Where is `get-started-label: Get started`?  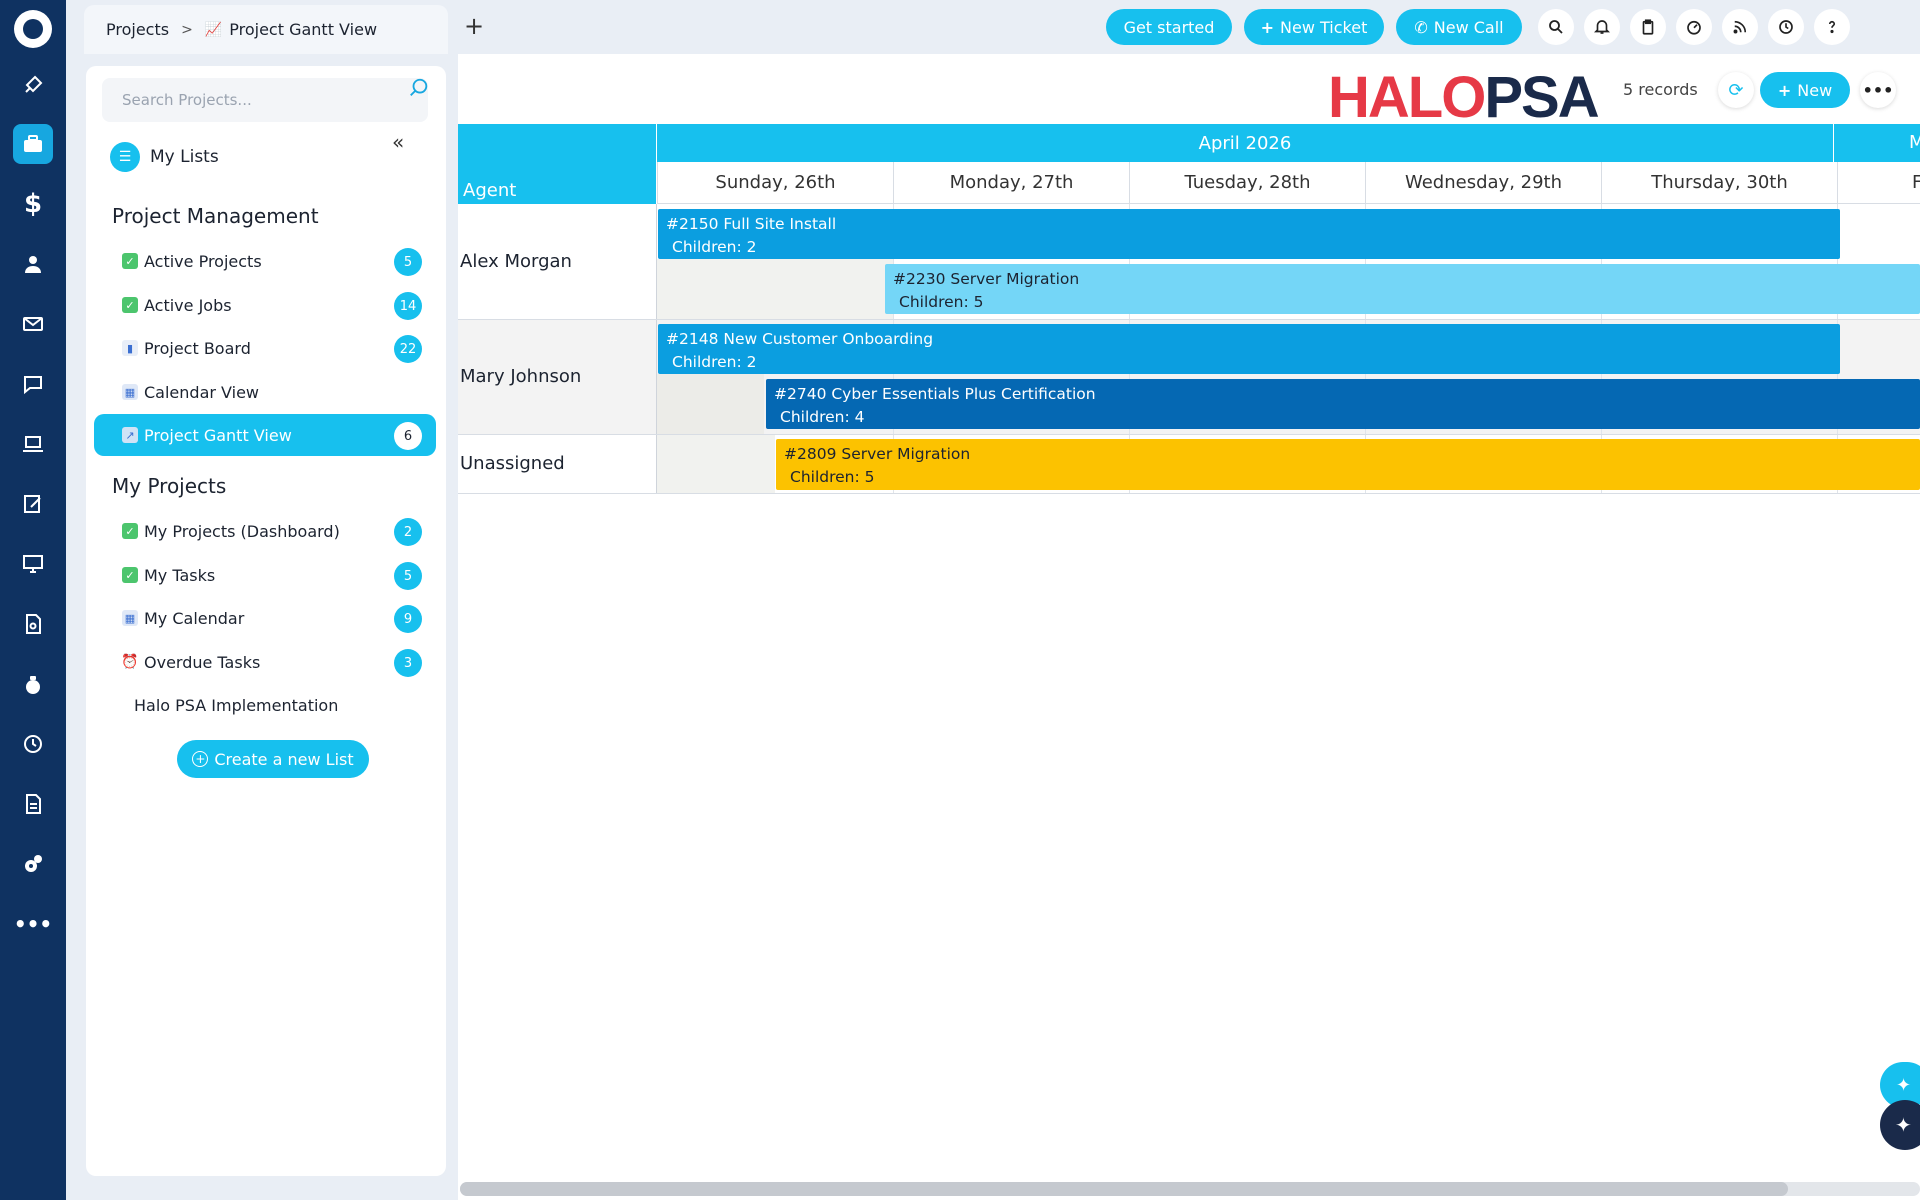 get-started-label: Get started is located at coordinates (1169, 27).